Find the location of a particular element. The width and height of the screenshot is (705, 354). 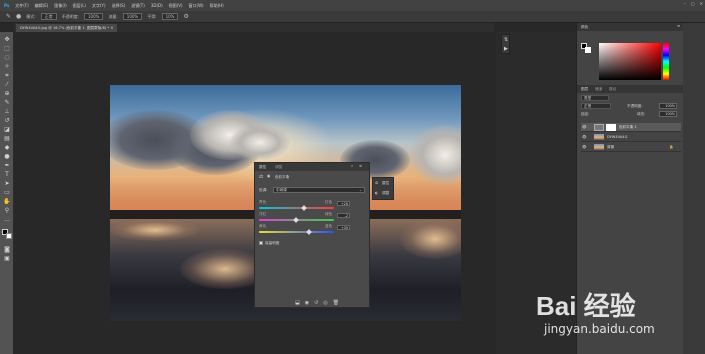

settings-gear-icon: ⚙ is located at coordinates (185, 16).